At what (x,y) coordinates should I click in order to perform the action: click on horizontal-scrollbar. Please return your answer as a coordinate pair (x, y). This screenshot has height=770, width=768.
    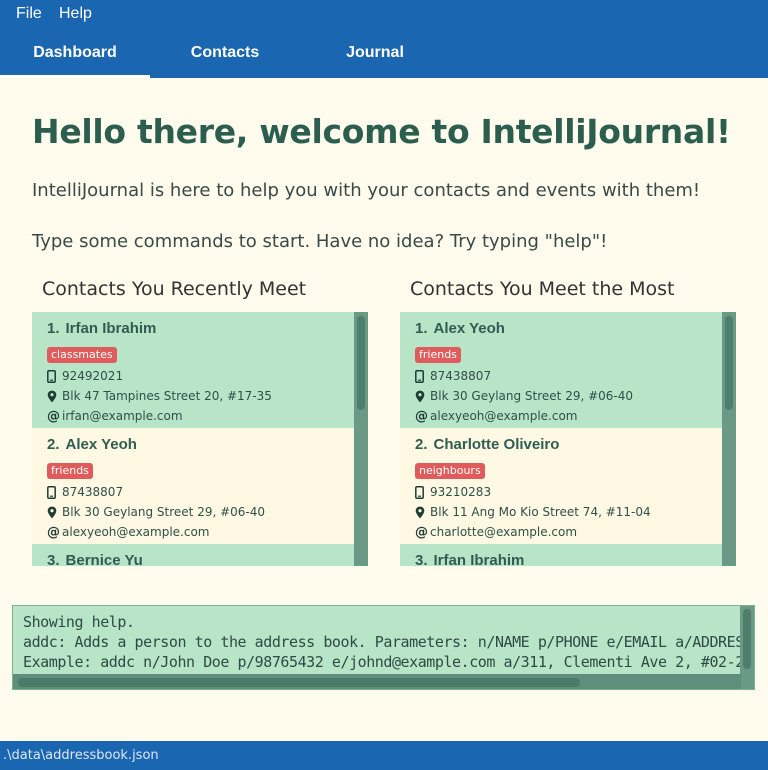
    Looking at the image, I should click on (377, 681).